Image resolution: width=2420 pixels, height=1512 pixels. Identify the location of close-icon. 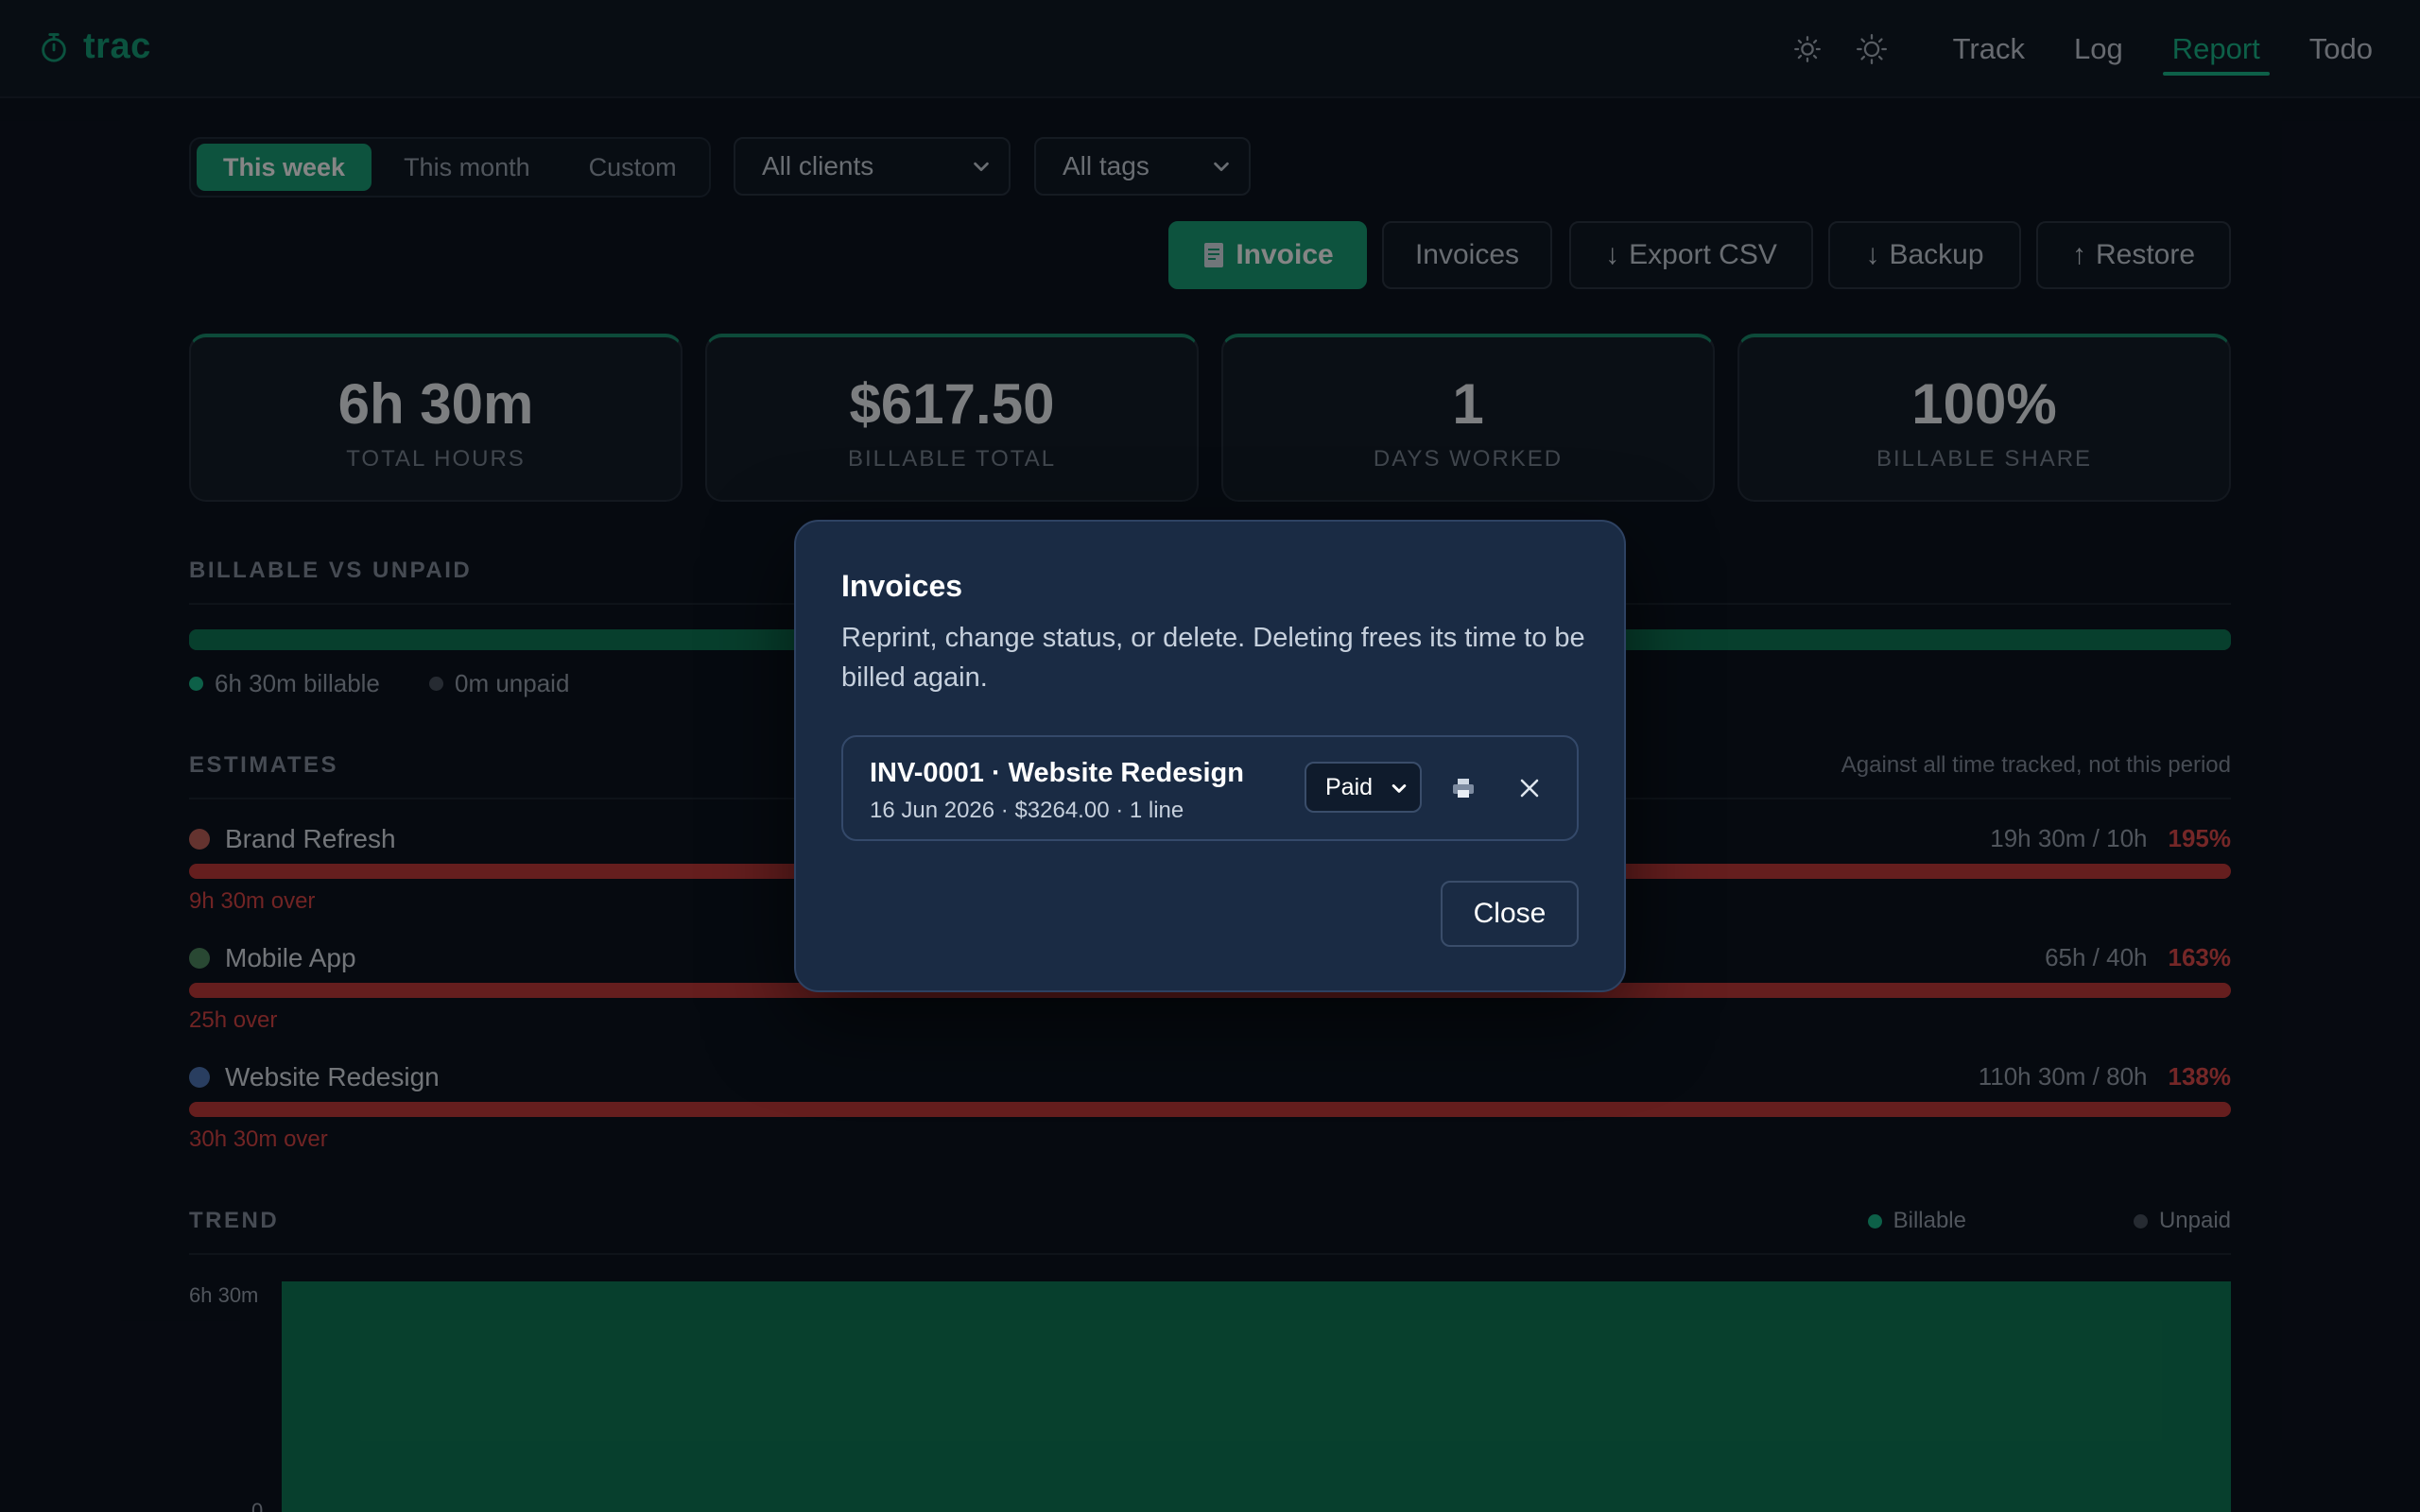
(1530, 788).